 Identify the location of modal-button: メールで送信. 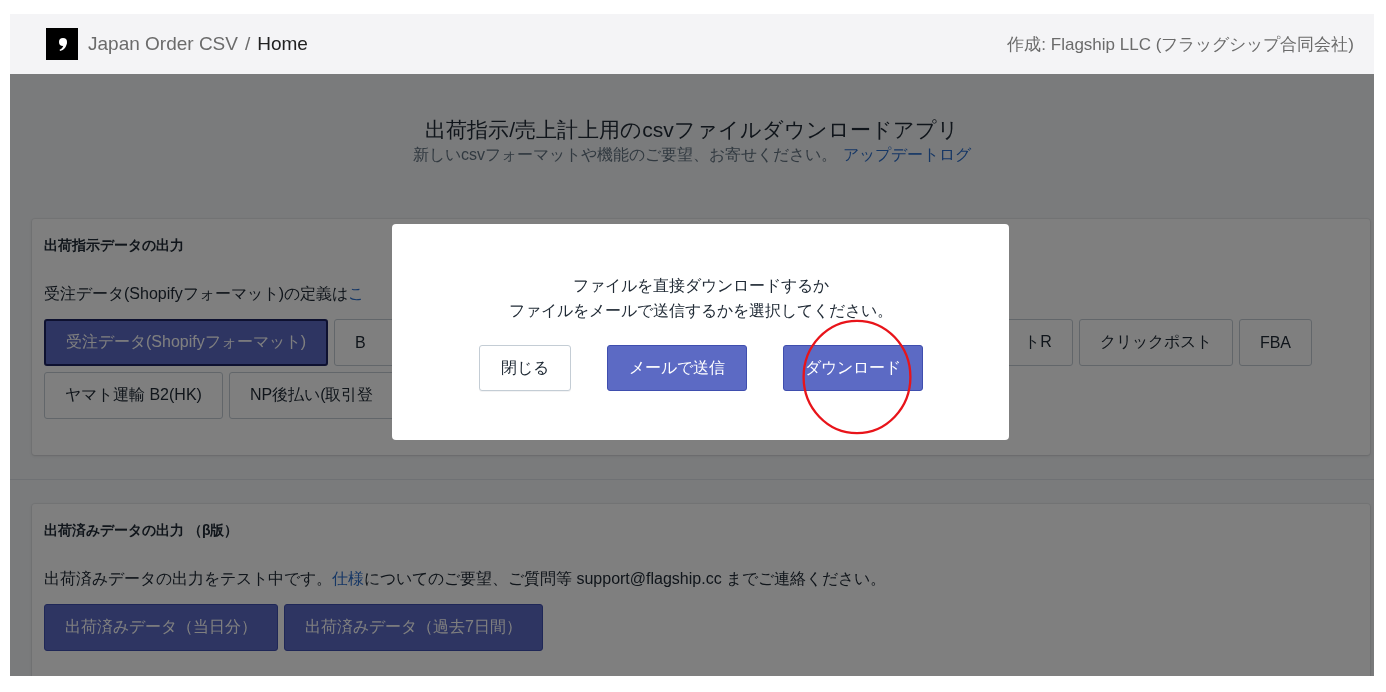
(676, 368).